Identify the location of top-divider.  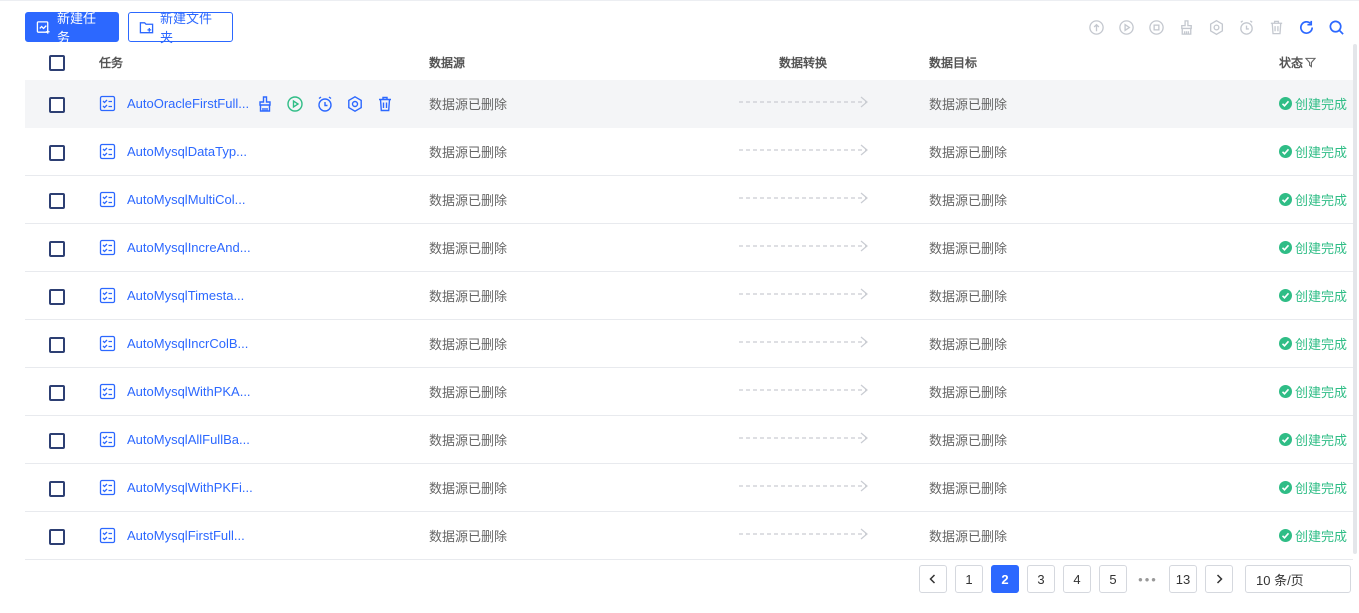
(679, 0).